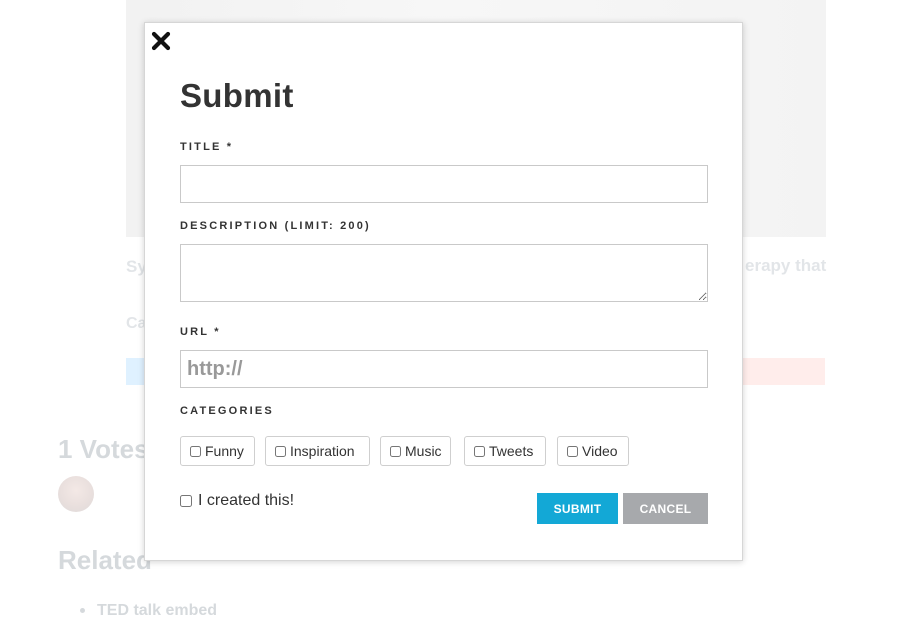 The width and height of the screenshot is (916, 626). I want to click on share-bar-blue, so click(136, 371).